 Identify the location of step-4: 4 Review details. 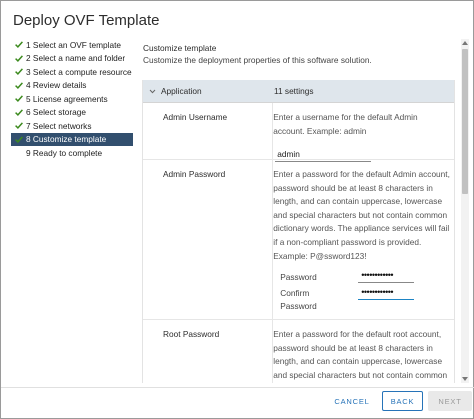
(72, 86).